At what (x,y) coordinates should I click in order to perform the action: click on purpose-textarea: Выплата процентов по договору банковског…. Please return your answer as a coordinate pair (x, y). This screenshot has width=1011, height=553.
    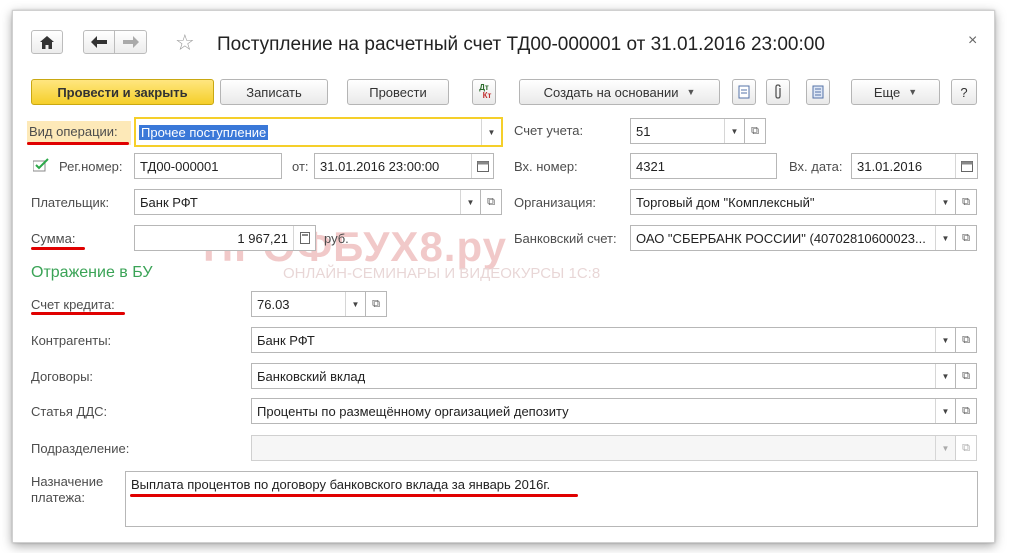
    Looking at the image, I should click on (551, 499).